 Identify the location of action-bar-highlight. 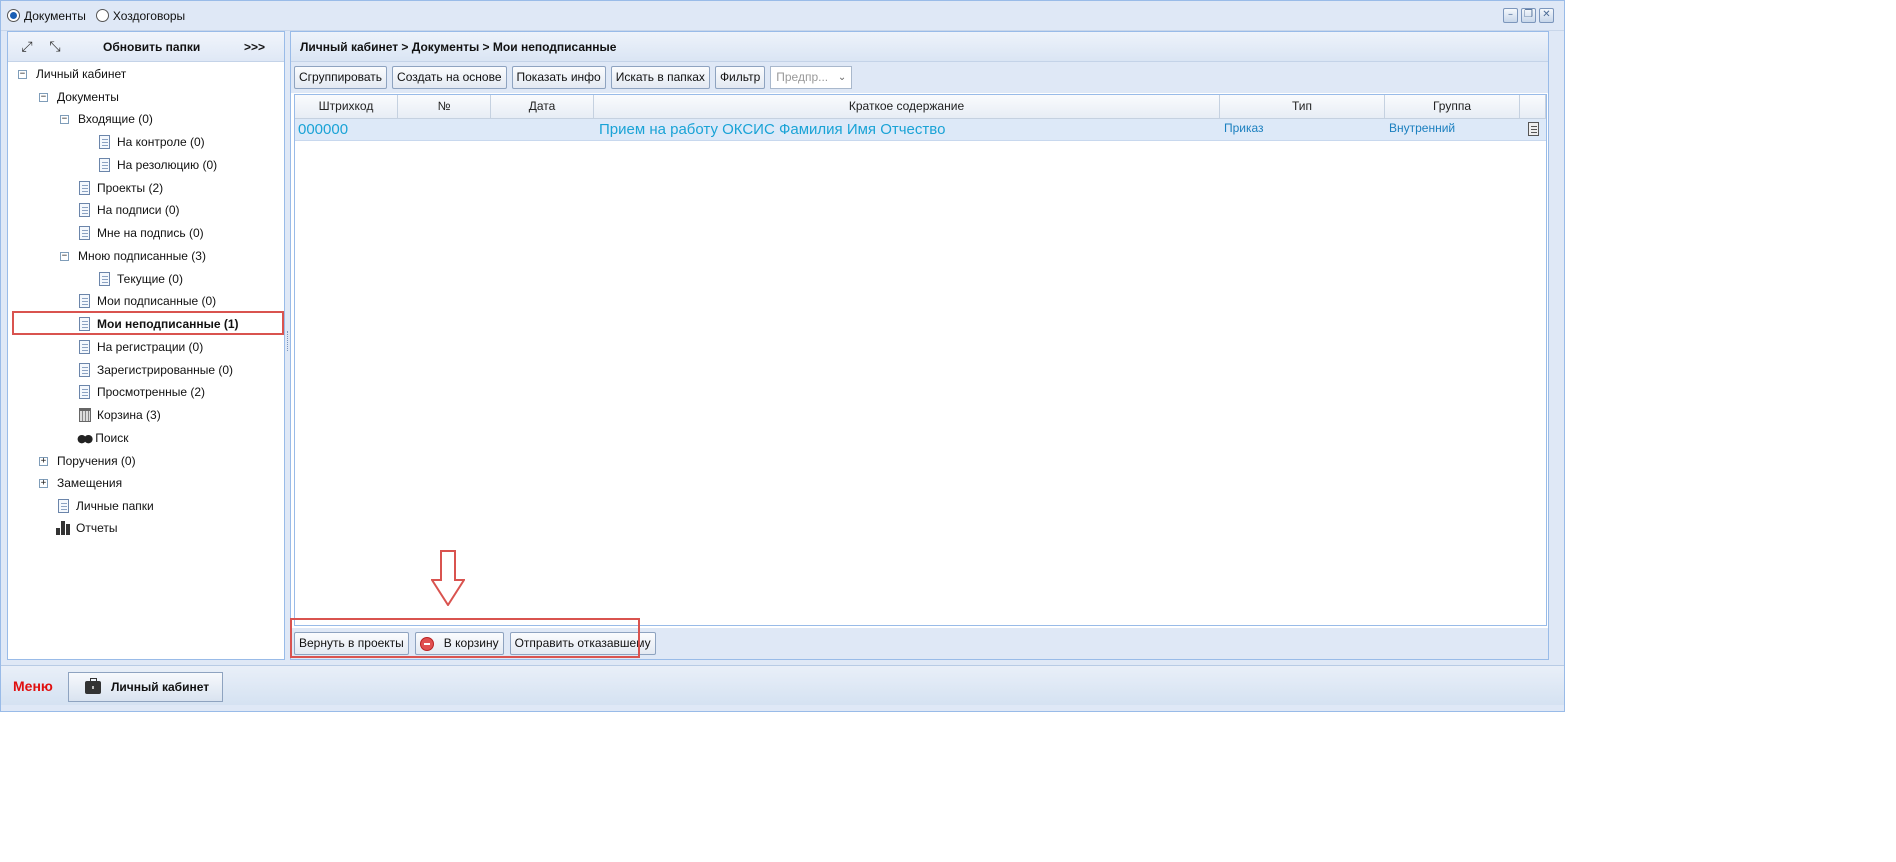
(465, 638).